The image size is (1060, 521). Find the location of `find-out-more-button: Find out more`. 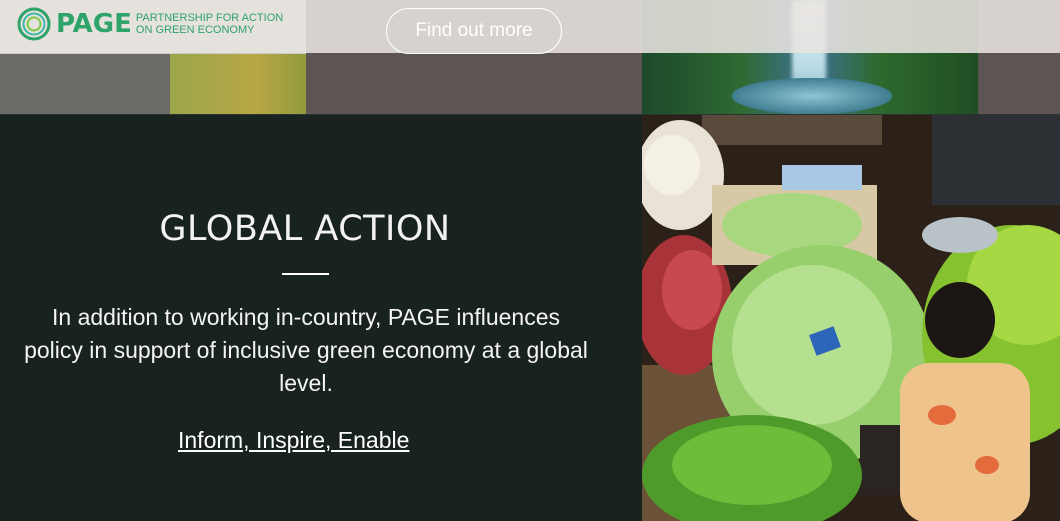

find-out-more-button: Find out more is located at coordinates (474, 31).